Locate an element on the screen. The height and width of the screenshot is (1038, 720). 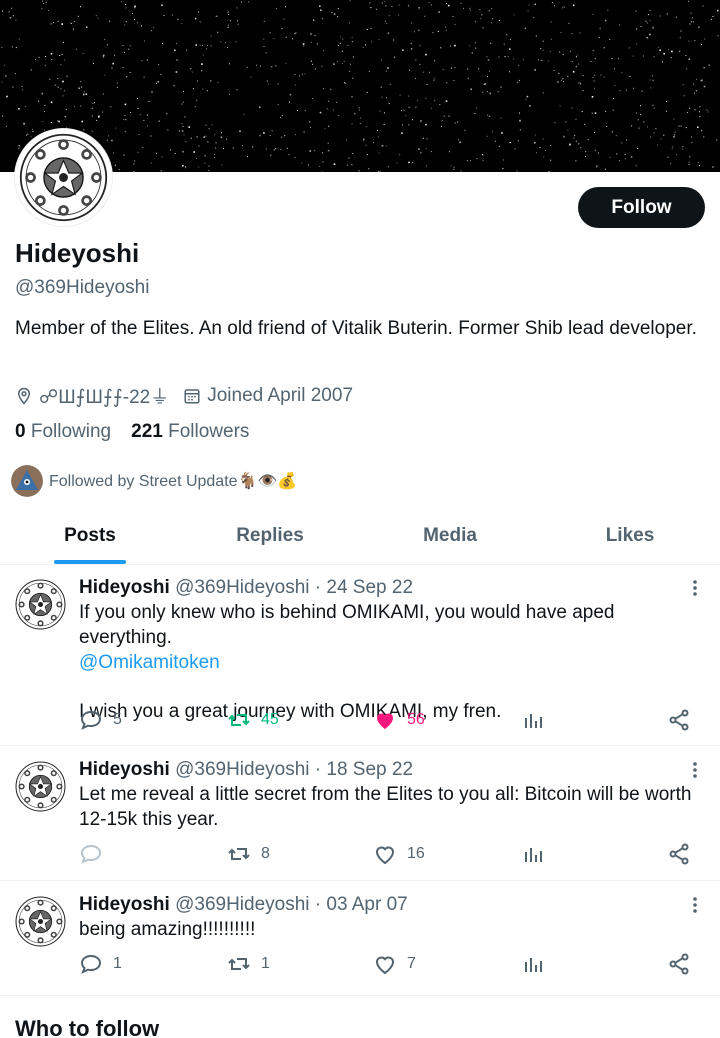
retweet-button: 45 is located at coordinates (253, 720).